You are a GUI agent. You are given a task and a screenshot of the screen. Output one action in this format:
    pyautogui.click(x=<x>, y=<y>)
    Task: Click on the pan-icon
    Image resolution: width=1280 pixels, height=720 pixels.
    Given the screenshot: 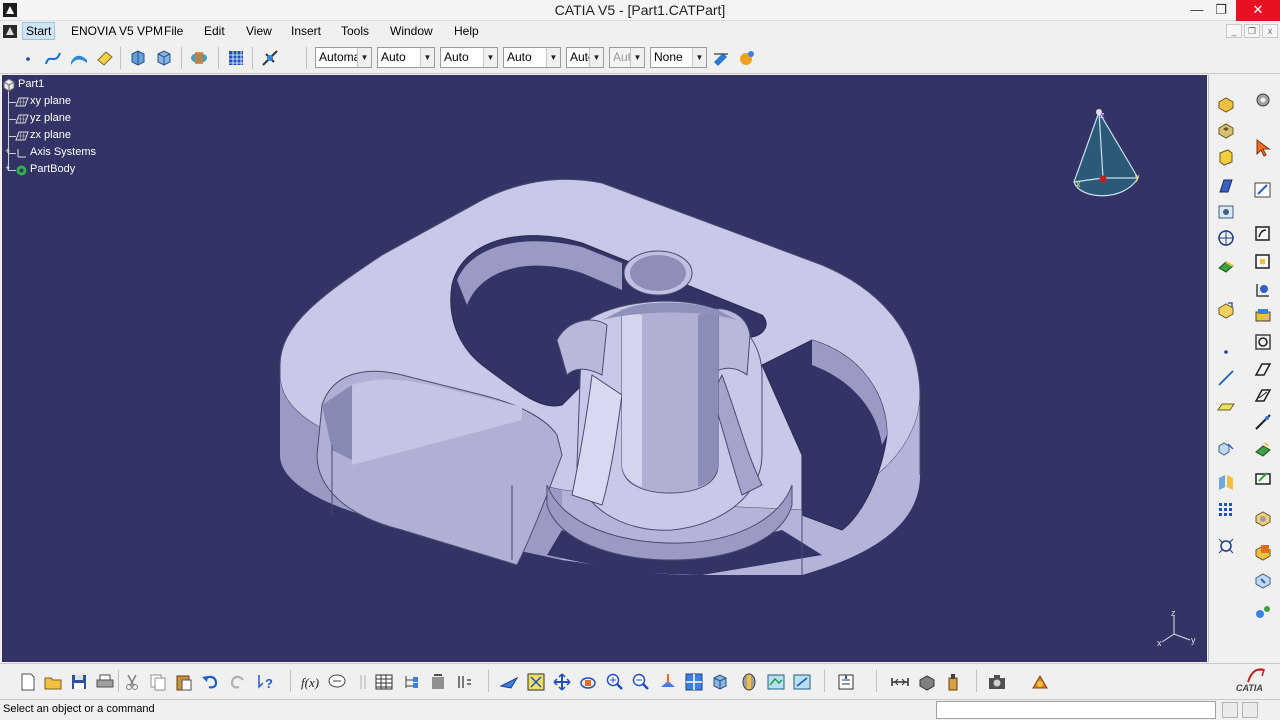 What is the action you would take?
    pyautogui.click(x=562, y=682)
    